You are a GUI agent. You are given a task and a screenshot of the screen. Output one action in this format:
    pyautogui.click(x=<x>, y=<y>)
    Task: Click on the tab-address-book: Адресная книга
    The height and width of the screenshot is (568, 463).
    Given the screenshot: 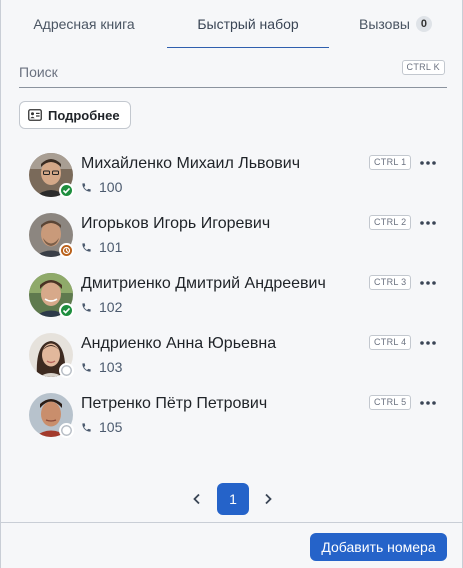 What is the action you would take?
    pyautogui.click(x=84, y=24)
    